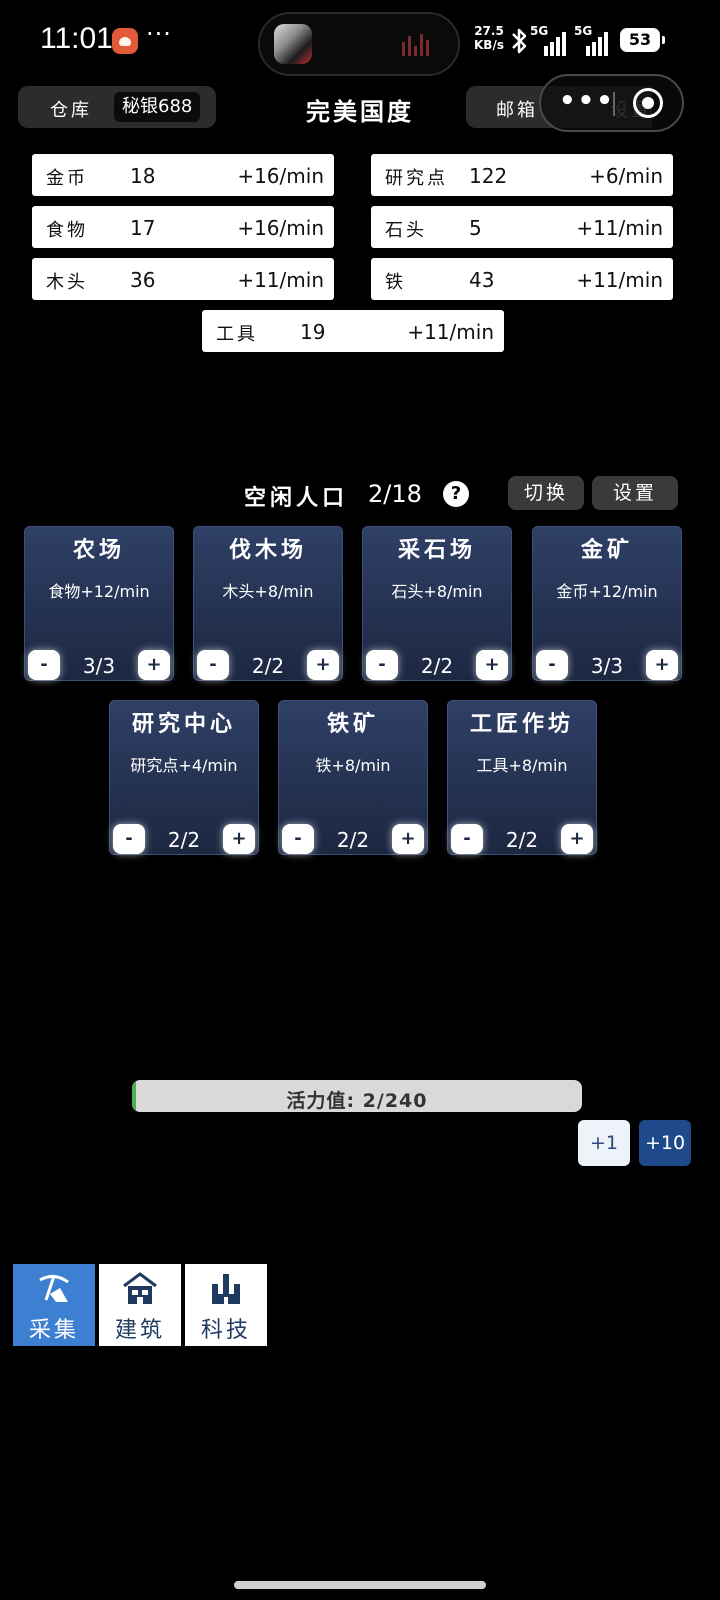 The image size is (720, 1600). I want to click on add-1-energy-button: +1, so click(604, 1143).